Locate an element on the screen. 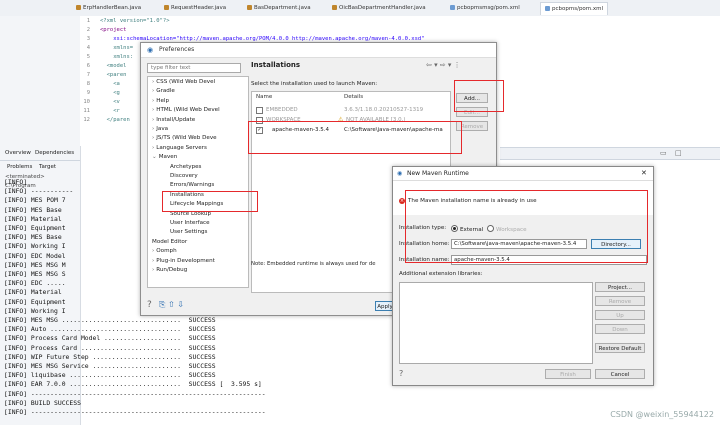 The width and height of the screenshot is (720, 425). line-number: 11 is located at coordinates (86, 111).